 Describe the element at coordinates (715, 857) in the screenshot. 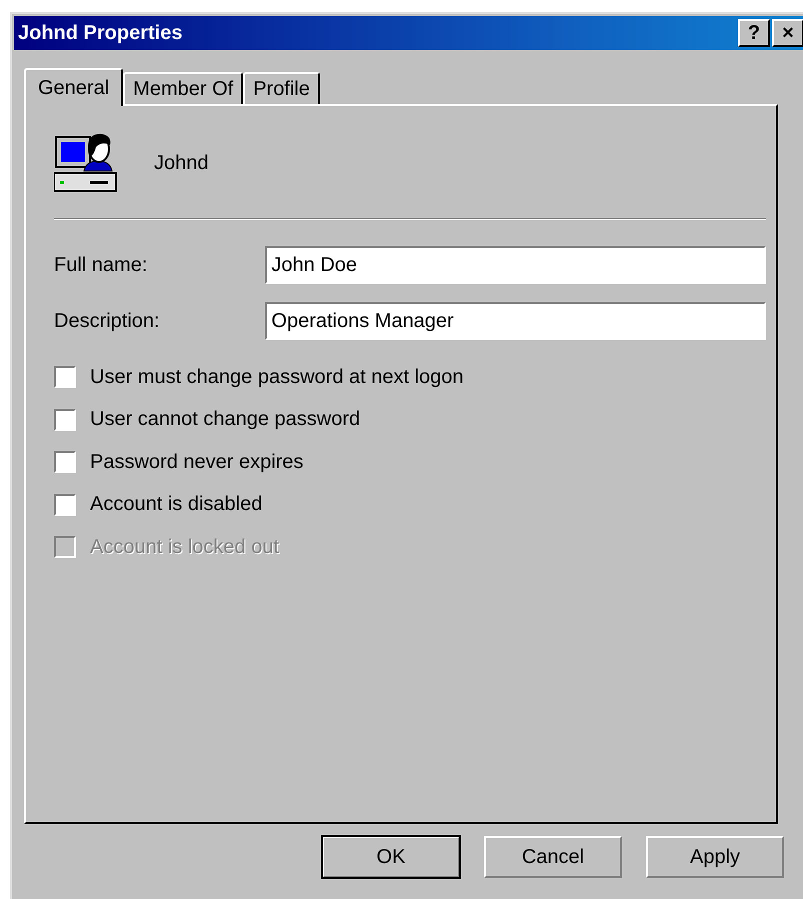

I see `apply-button: Apply` at that location.